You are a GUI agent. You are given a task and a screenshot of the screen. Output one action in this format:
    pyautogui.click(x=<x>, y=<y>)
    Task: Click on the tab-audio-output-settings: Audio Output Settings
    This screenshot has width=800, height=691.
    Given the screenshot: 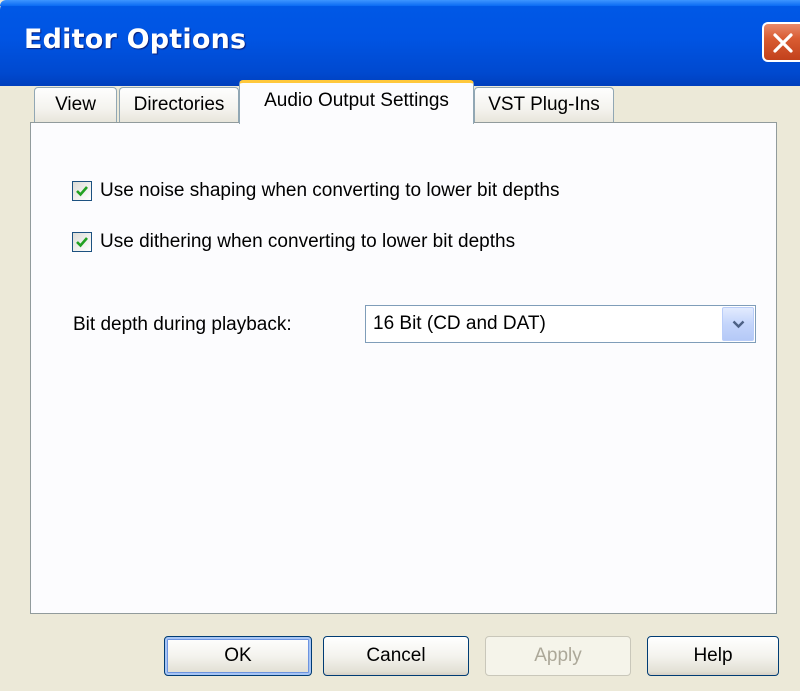 What is the action you would take?
    pyautogui.click(x=356, y=102)
    